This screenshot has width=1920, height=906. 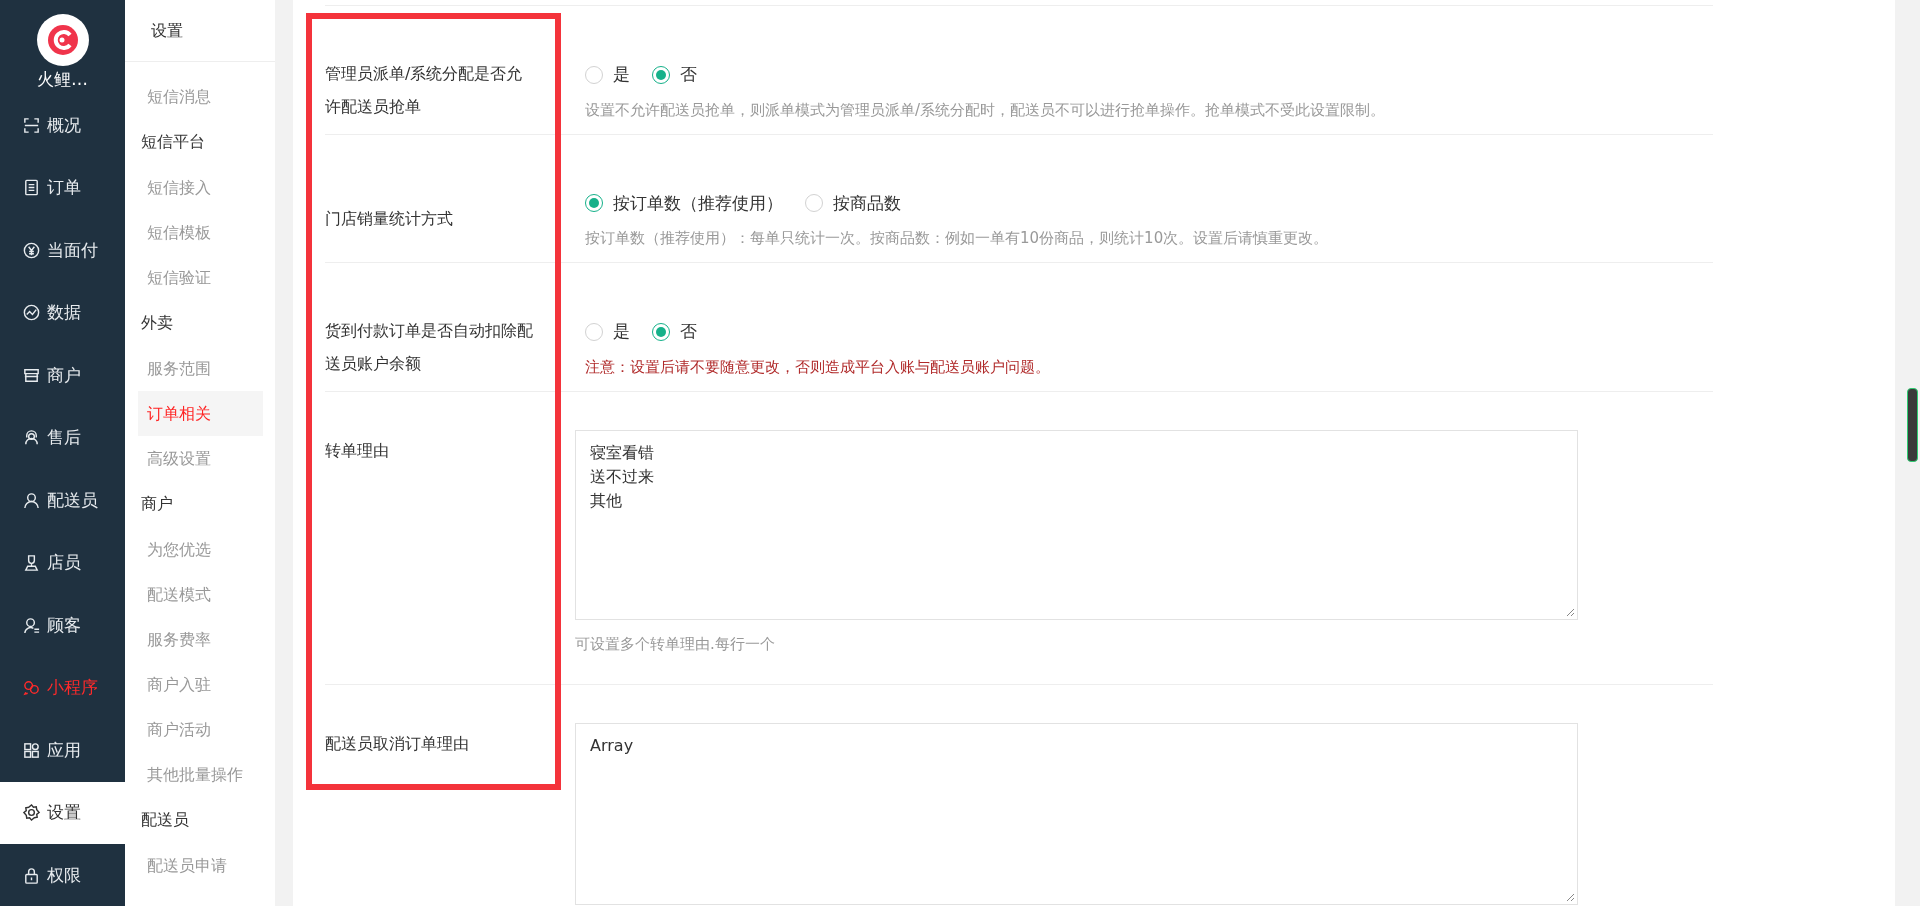 I want to click on lock-icon, so click(x=31, y=875).